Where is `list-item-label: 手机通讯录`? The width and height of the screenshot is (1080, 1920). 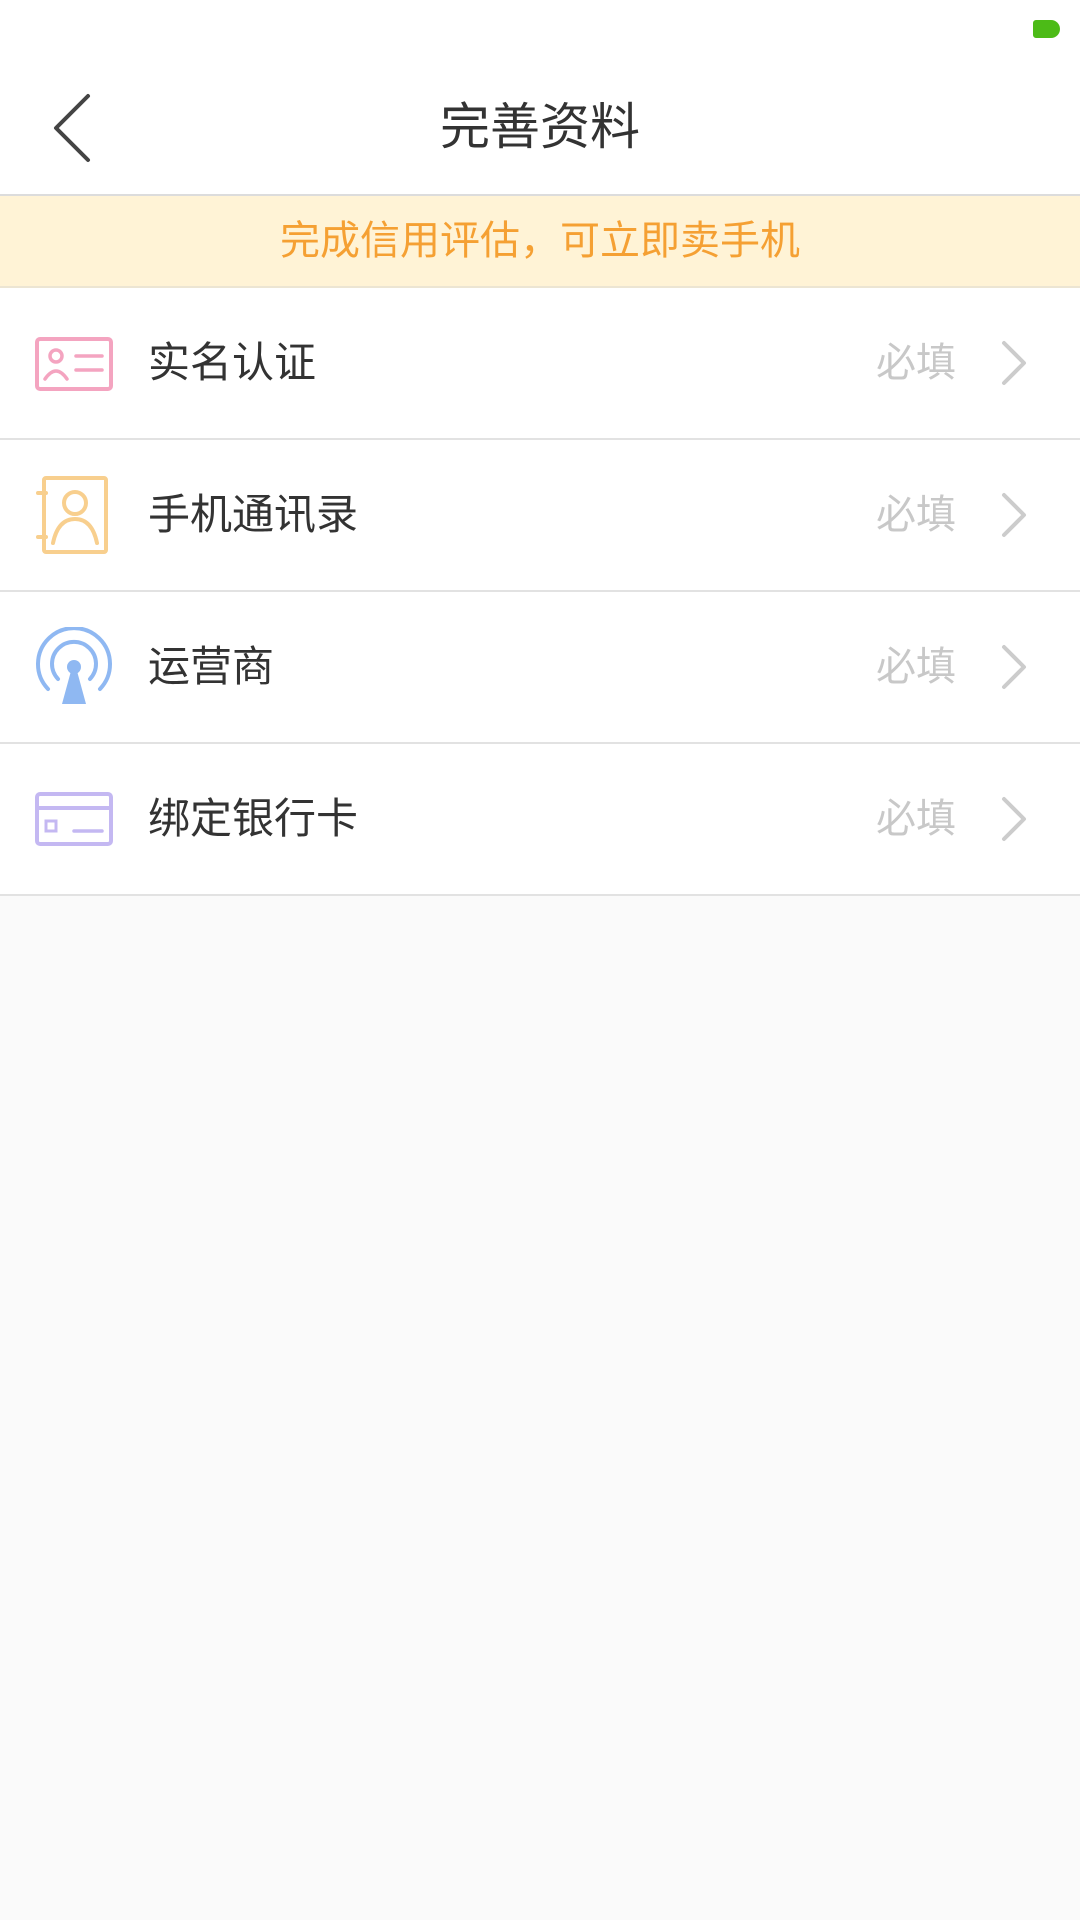
list-item-label: 手机通讯录 is located at coordinates (253, 514).